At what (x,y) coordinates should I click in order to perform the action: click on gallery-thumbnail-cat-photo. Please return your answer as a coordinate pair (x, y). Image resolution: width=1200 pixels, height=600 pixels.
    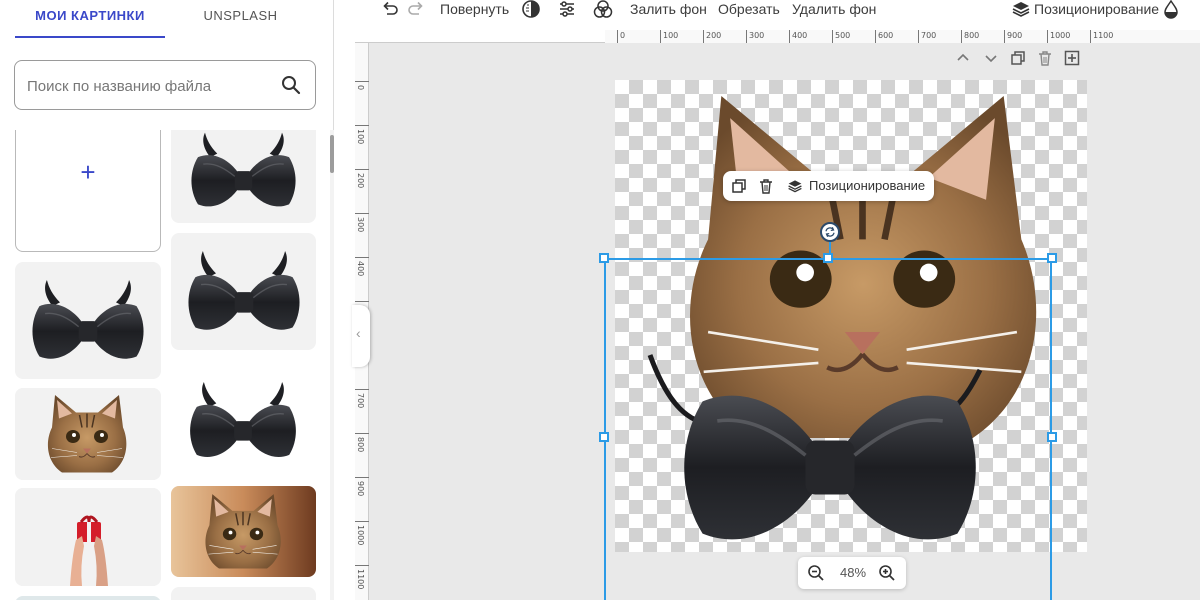
    Looking at the image, I should click on (243, 531).